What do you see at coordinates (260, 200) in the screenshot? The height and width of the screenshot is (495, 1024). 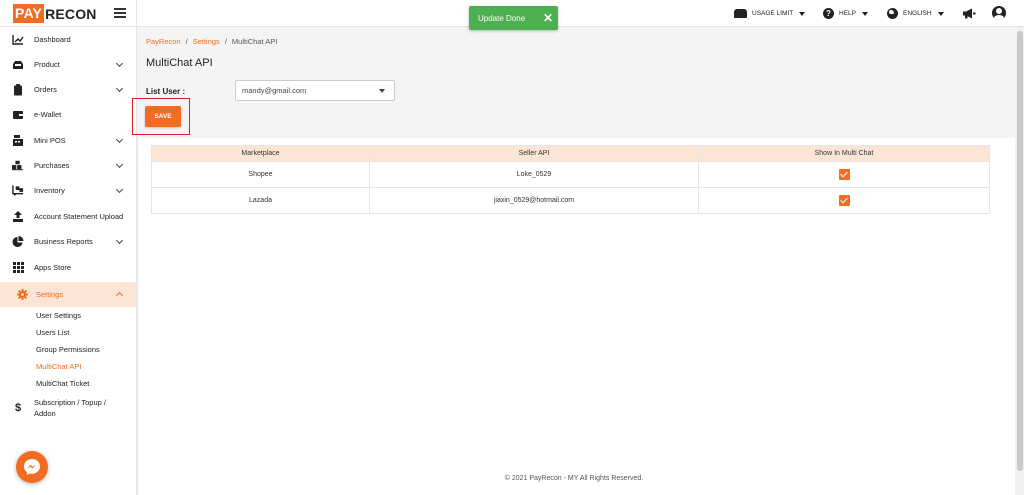 I see `cell-marketplace: Lazada` at bounding box center [260, 200].